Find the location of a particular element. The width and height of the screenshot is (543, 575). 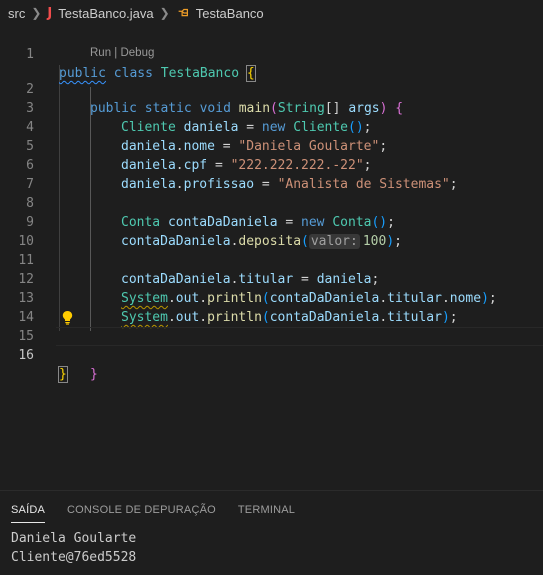

output-line: Cliente@76ed5528 is located at coordinates (74, 557).